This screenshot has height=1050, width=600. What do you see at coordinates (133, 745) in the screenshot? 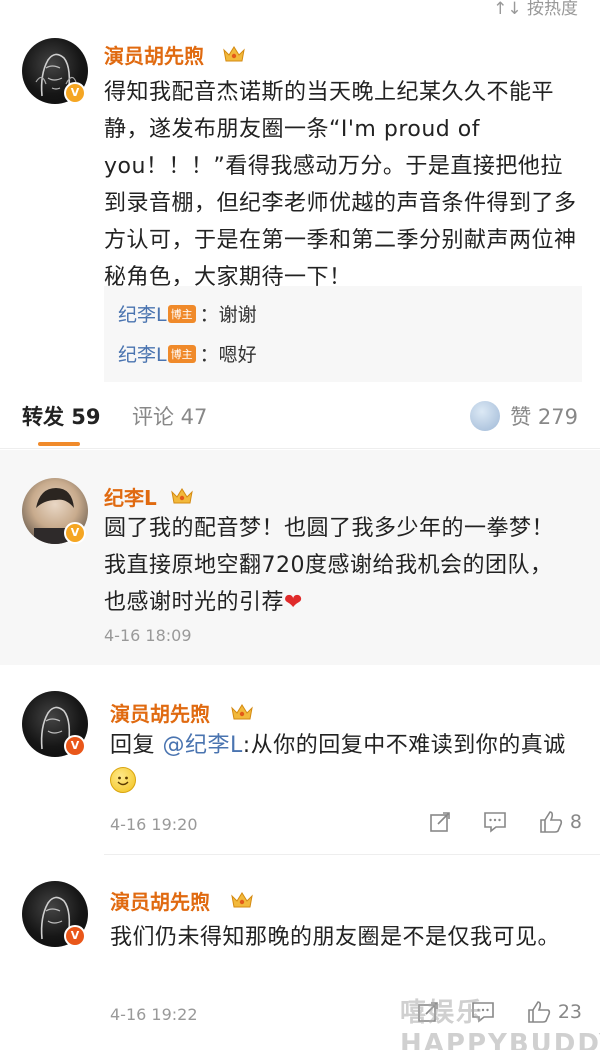
I see `reply-prefix: 回复` at bounding box center [133, 745].